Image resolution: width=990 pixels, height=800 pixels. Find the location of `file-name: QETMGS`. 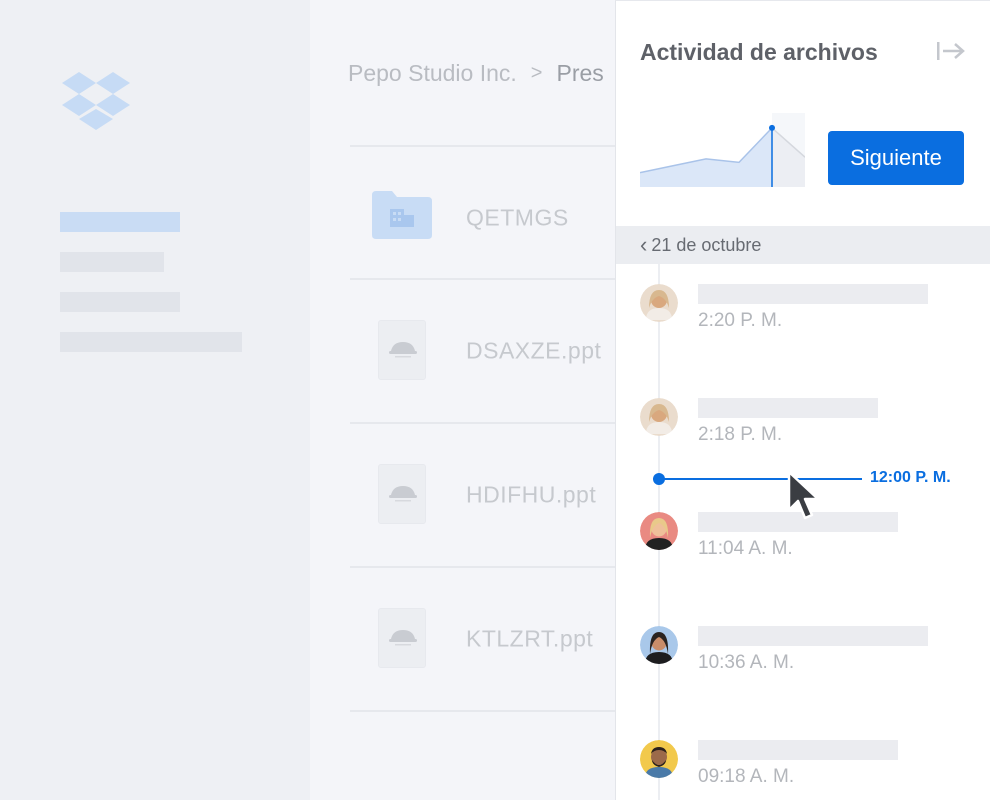

file-name: QETMGS is located at coordinates (517, 217).